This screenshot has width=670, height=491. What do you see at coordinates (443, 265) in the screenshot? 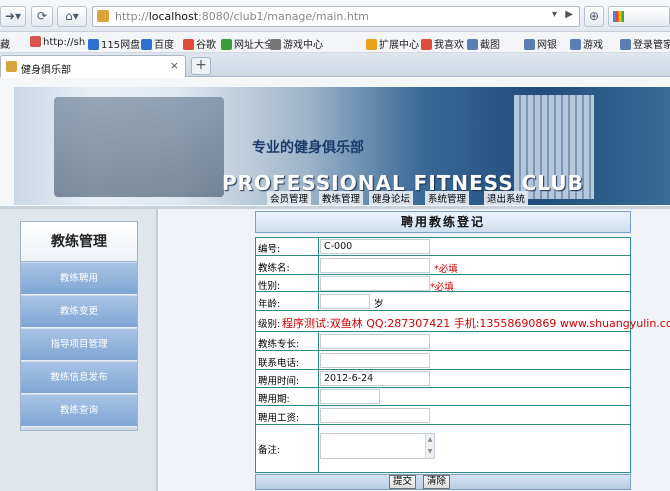
I see `row-name: 教练名: *必填` at bounding box center [443, 265].